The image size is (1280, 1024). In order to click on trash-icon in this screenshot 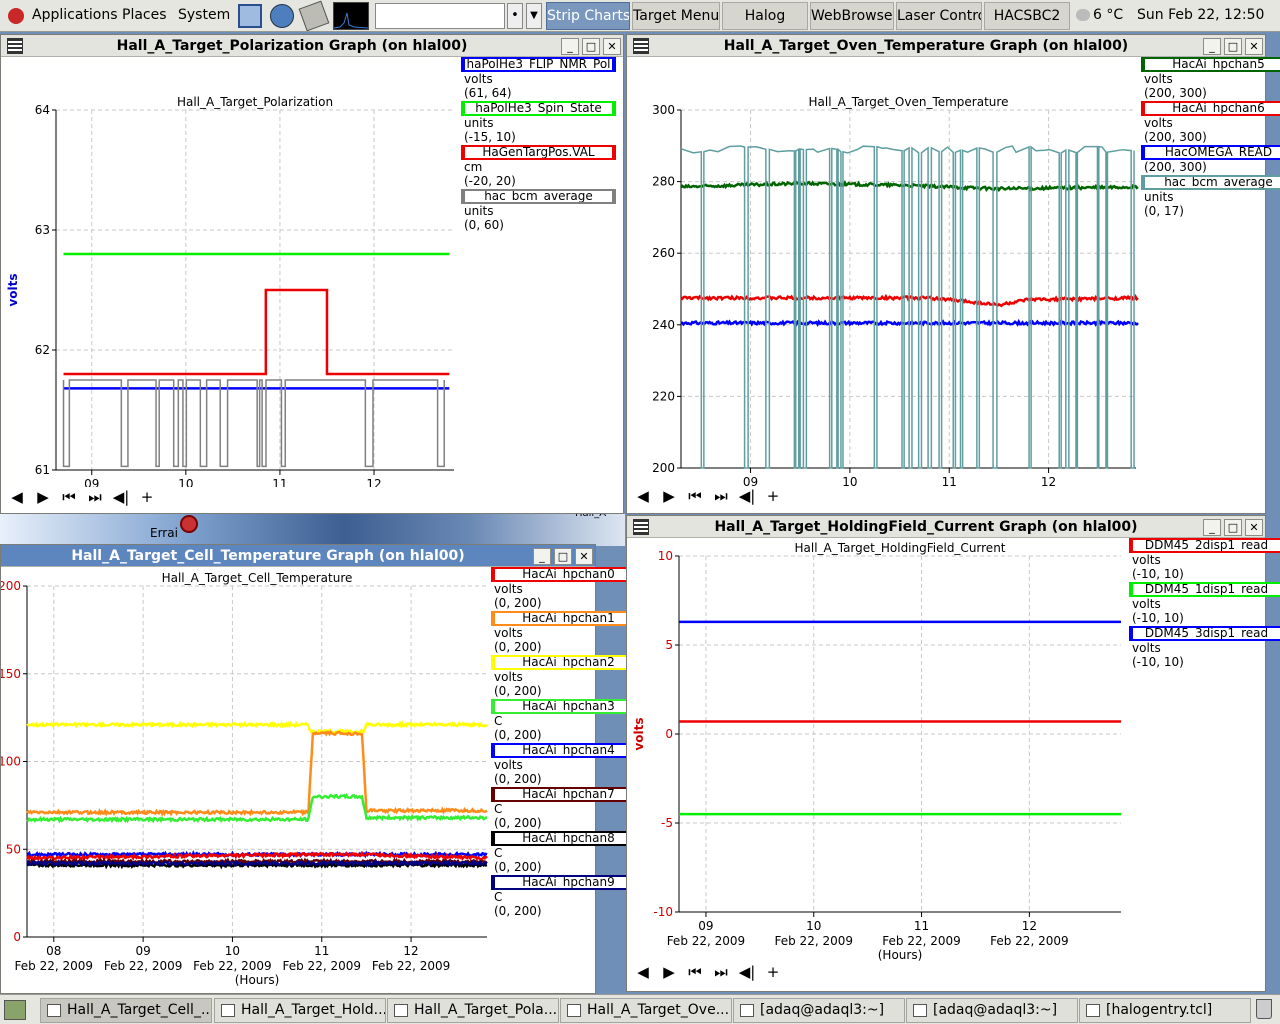, I will do `click(1264, 1009)`.